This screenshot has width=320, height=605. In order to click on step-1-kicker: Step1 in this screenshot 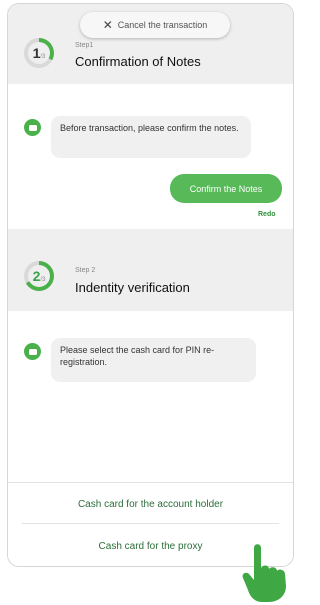, I will do `click(84, 45)`.